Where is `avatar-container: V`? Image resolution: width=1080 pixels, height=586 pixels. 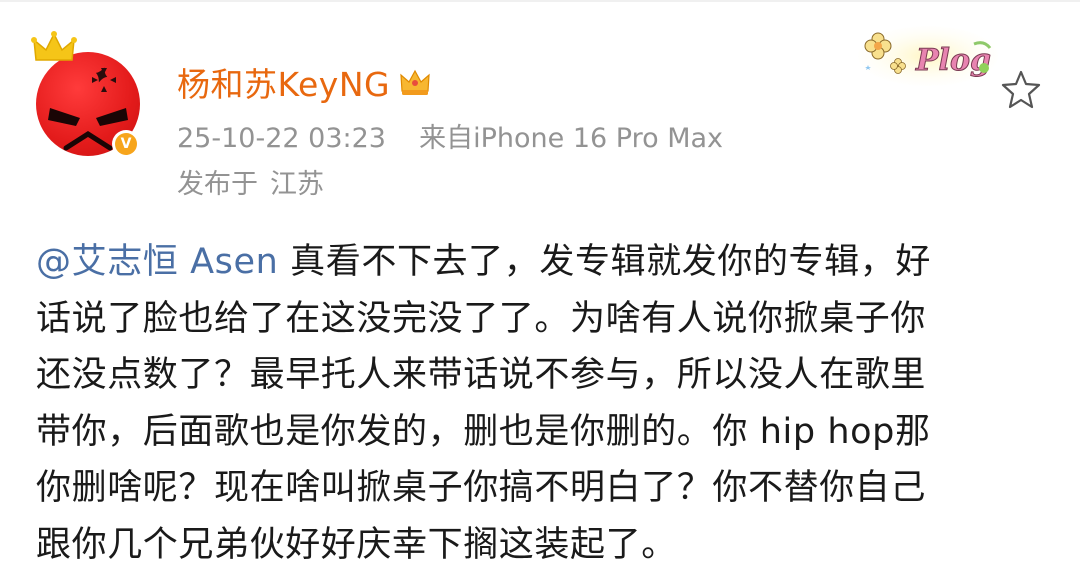
avatar-container: V is located at coordinates (90, 95).